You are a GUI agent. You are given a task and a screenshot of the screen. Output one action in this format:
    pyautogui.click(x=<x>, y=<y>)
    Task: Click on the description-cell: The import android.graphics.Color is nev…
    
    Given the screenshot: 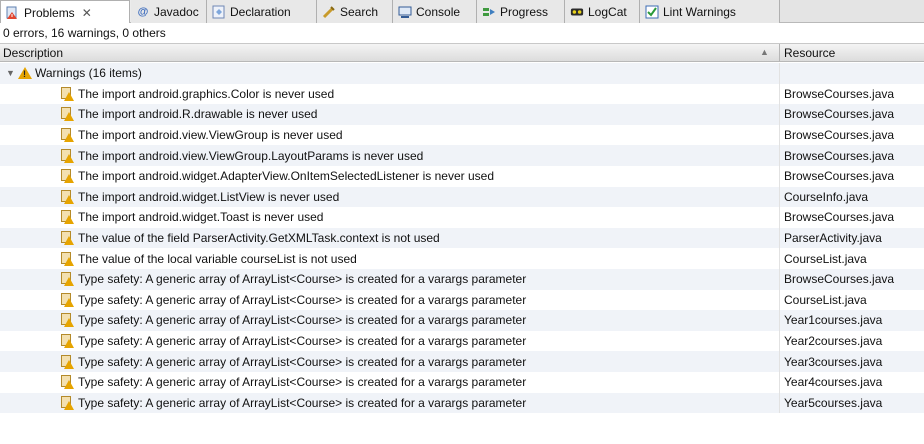 What is the action you would take?
    pyautogui.click(x=167, y=93)
    